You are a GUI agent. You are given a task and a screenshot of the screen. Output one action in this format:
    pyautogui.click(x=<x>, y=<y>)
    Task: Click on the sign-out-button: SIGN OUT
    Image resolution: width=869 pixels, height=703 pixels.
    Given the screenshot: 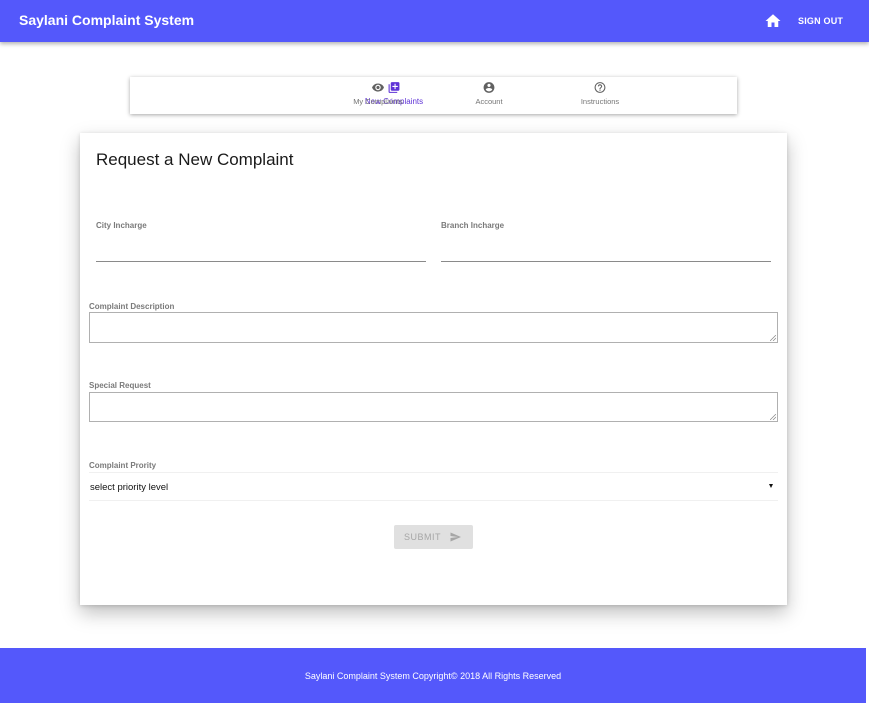 What is the action you would take?
    pyautogui.click(x=820, y=21)
    